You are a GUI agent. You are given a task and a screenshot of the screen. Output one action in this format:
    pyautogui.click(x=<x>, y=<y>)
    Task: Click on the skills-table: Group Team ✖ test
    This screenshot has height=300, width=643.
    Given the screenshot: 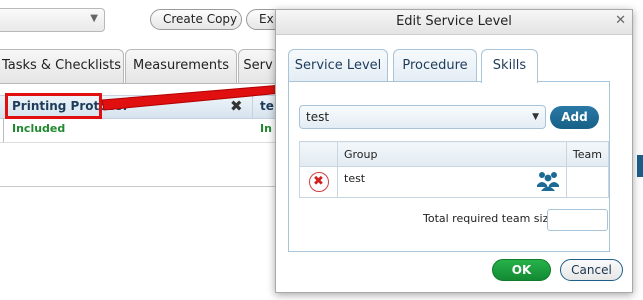 What is the action you would take?
    pyautogui.click(x=454, y=169)
    